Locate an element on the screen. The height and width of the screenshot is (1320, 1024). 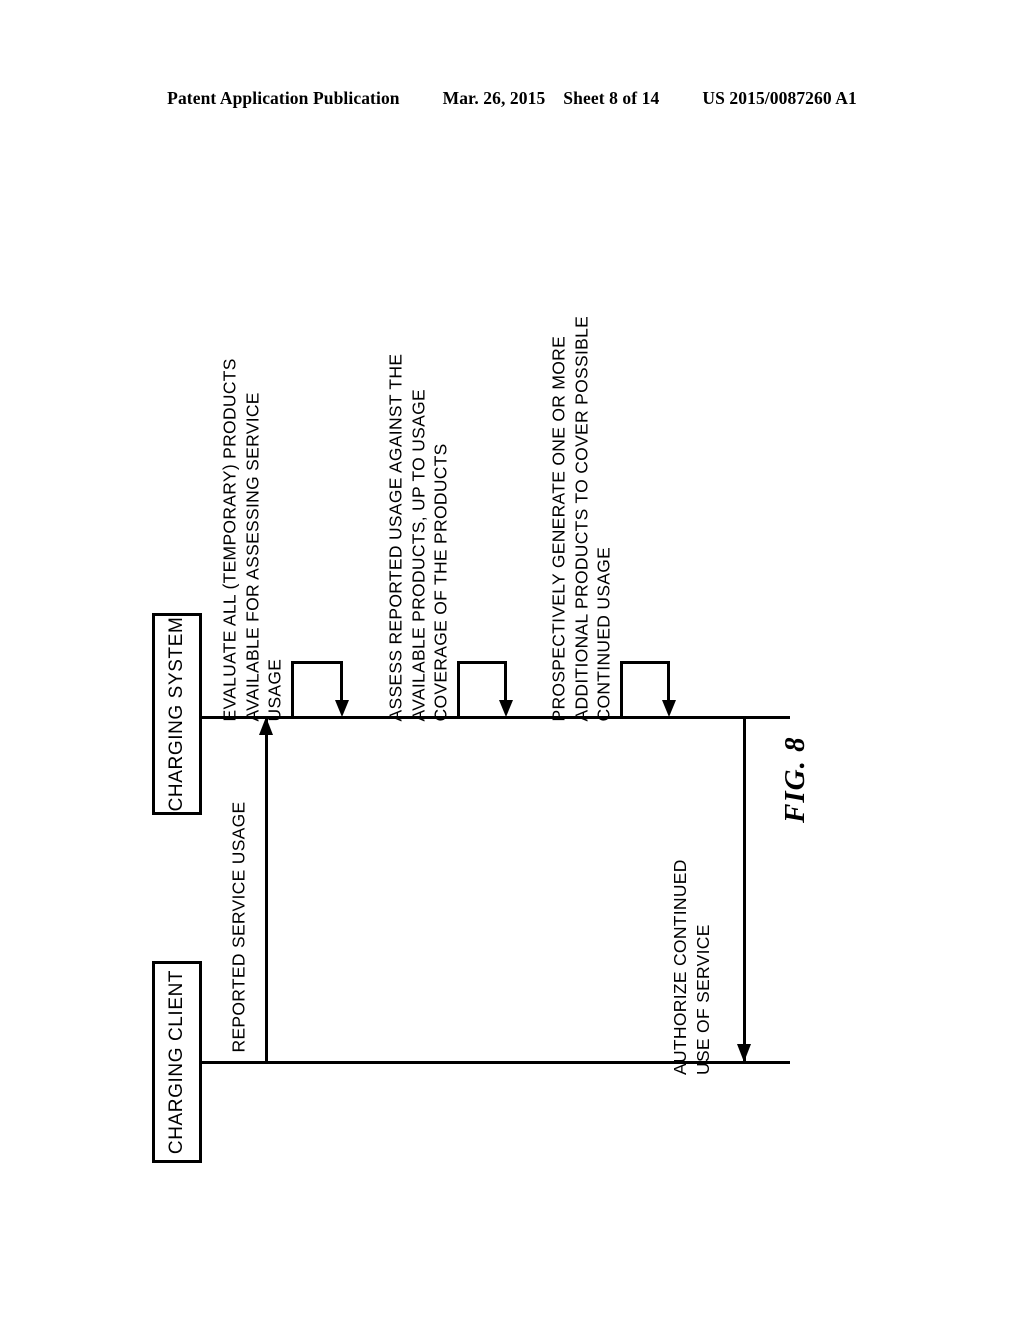
arrowhead-prospectively-generate-products is located at coordinates (669, 708).